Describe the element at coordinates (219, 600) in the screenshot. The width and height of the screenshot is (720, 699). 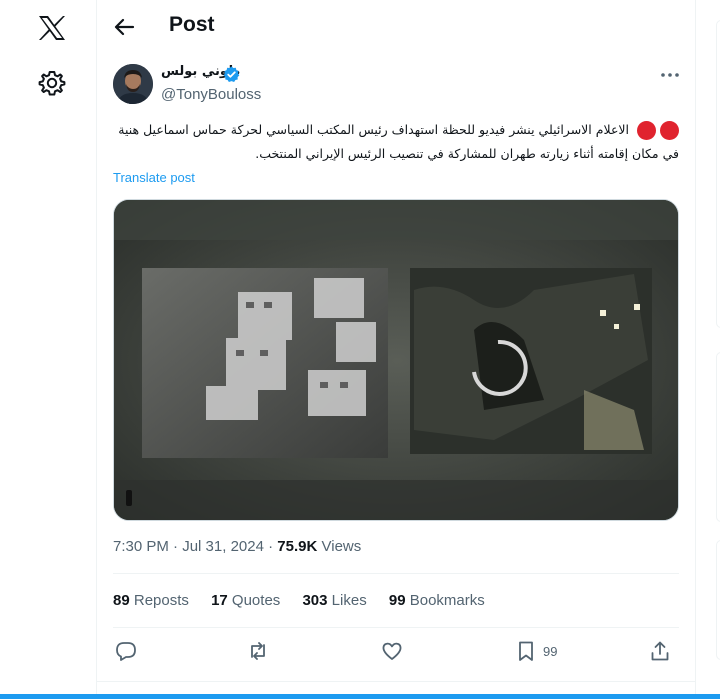
I see `quotes-count: 17` at that location.